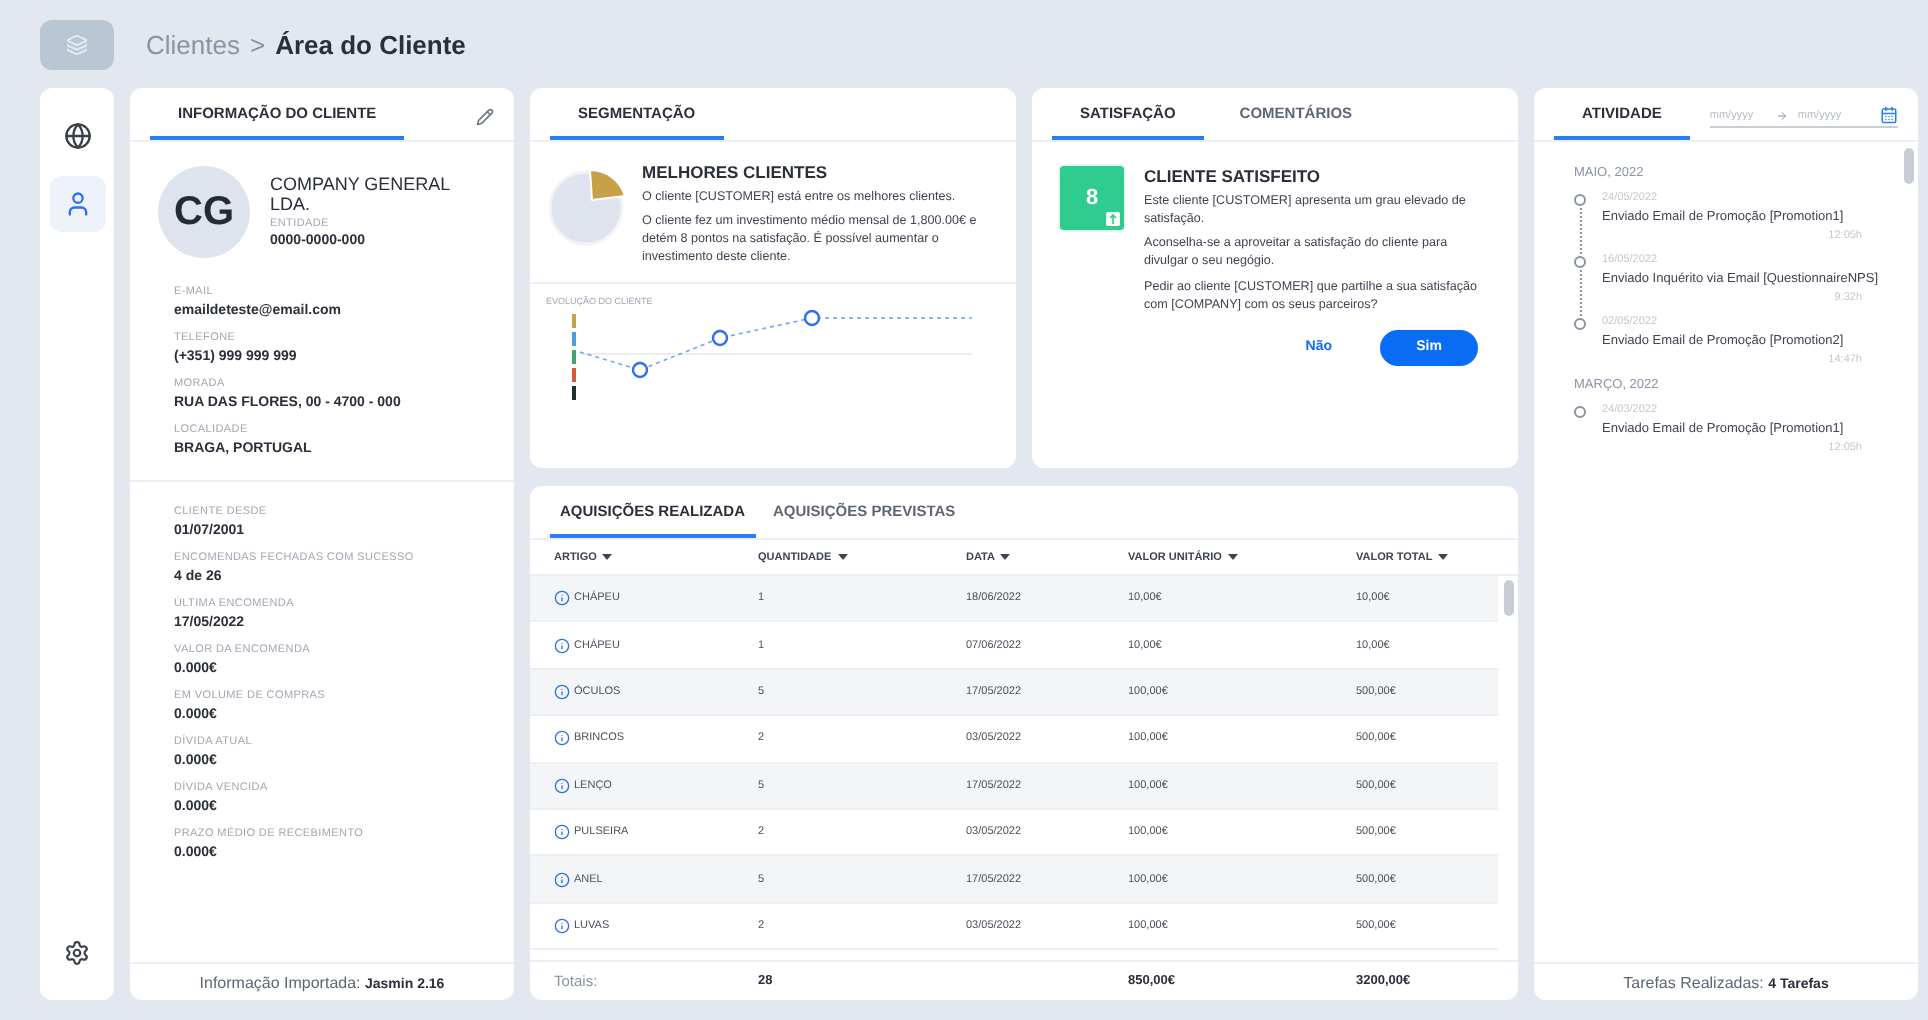 Image resolution: width=1928 pixels, height=1020 pixels. What do you see at coordinates (586, 206) in the screenshot?
I see `pie-chart-drawing` at bounding box center [586, 206].